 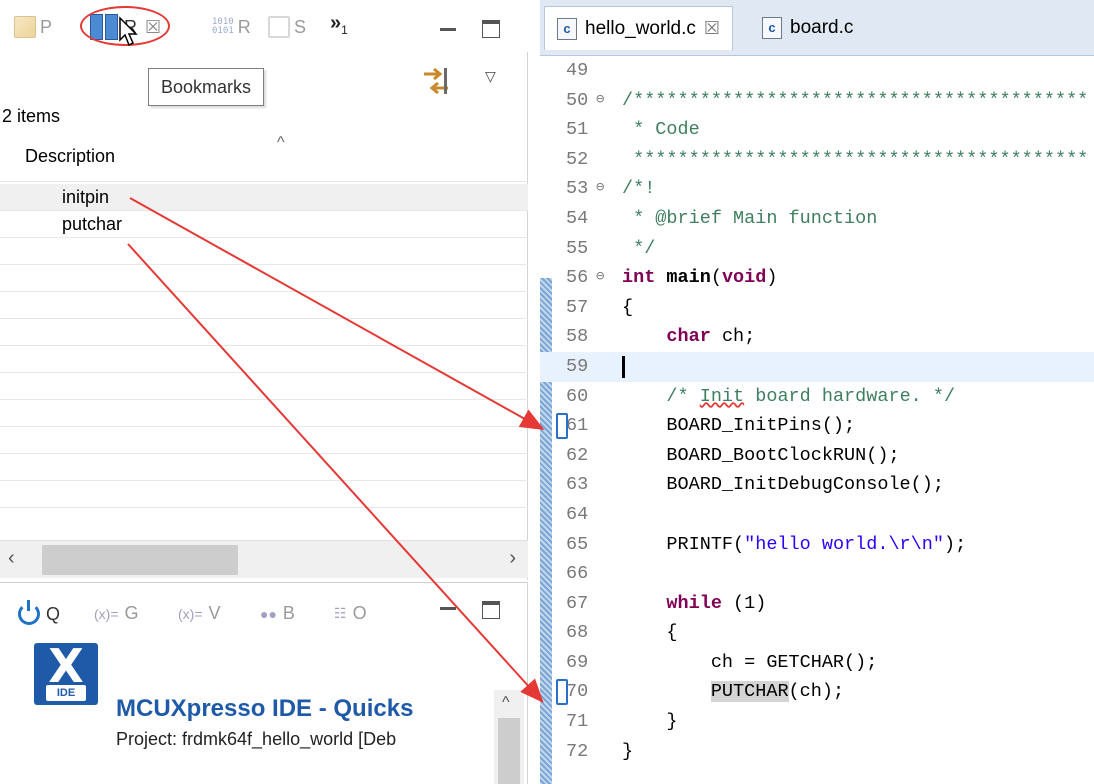 I want to click on code-text: char ch;, so click(x=688, y=337).